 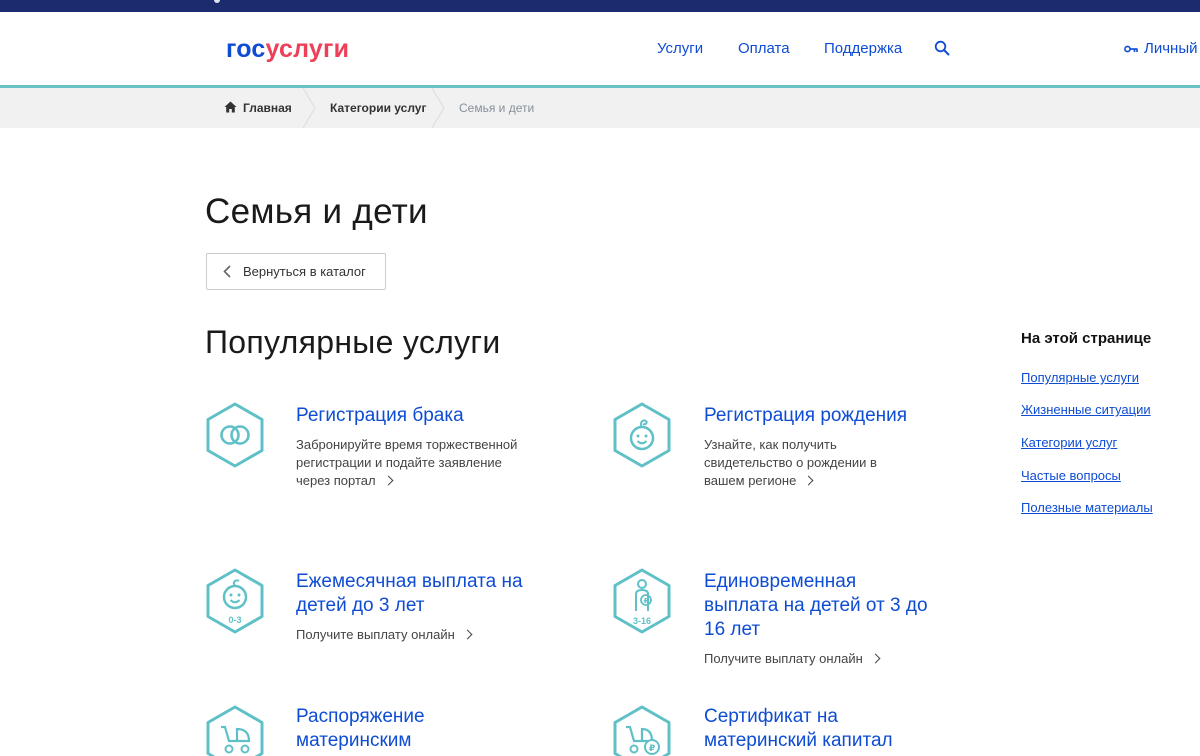 I want to click on section-title-popular: Популярные услуги, so click(x=353, y=342).